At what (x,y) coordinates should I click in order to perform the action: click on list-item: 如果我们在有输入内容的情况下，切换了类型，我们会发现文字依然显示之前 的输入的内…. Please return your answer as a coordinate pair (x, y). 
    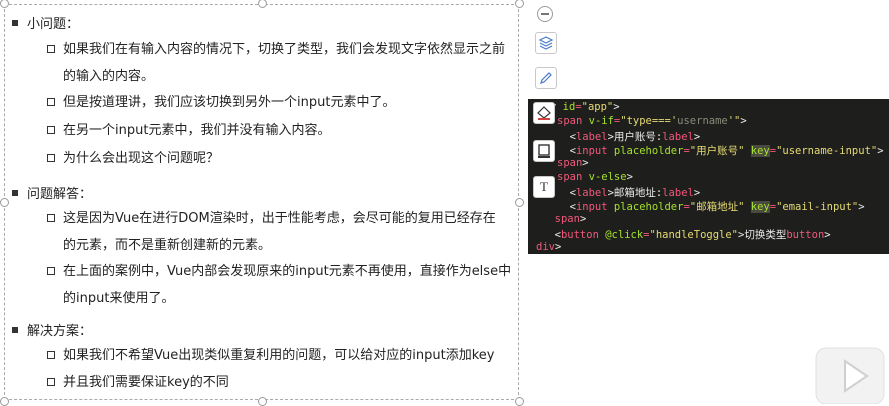
    Looking at the image, I should click on (282, 63).